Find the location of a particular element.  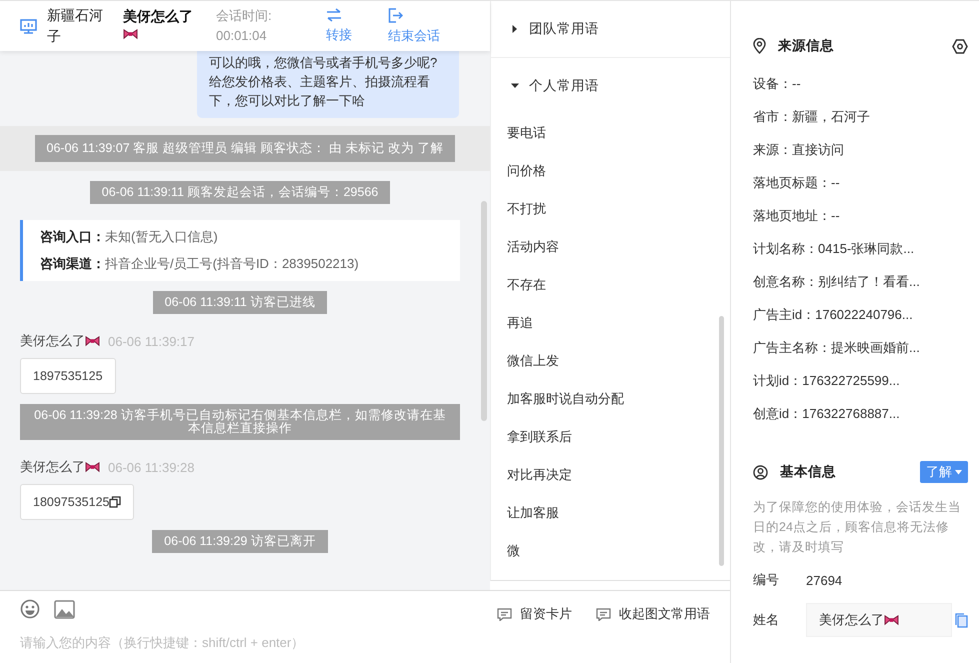

exit-icon is located at coordinates (395, 15).